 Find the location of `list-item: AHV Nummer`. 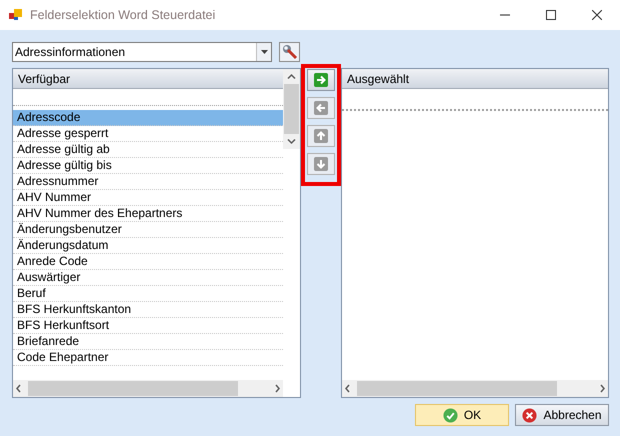

list-item: AHV Nummer is located at coordinates (148, 198).